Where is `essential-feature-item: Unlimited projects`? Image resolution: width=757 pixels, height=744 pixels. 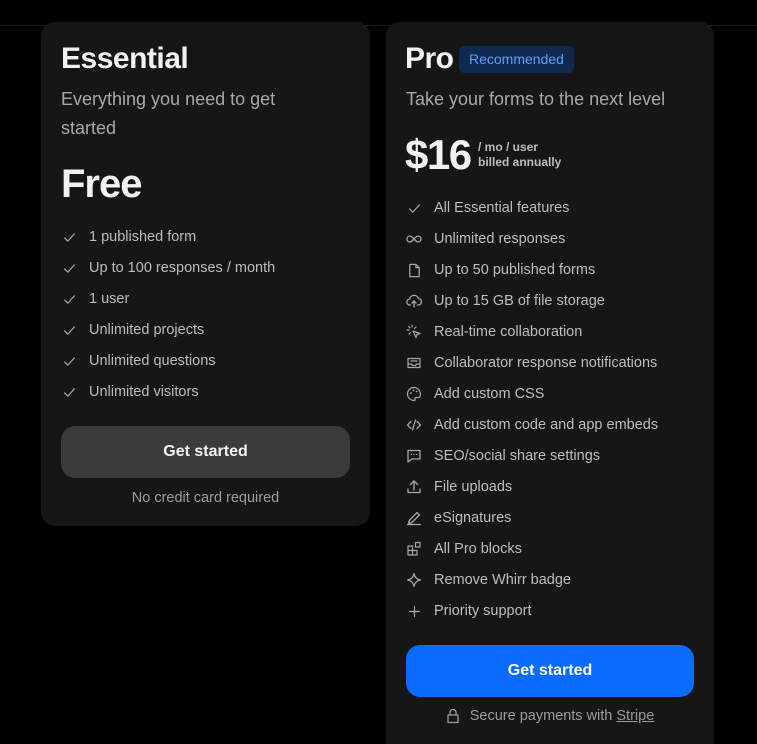 essential-feature-item: Unlimited projects is located at coordinates (132, 330).